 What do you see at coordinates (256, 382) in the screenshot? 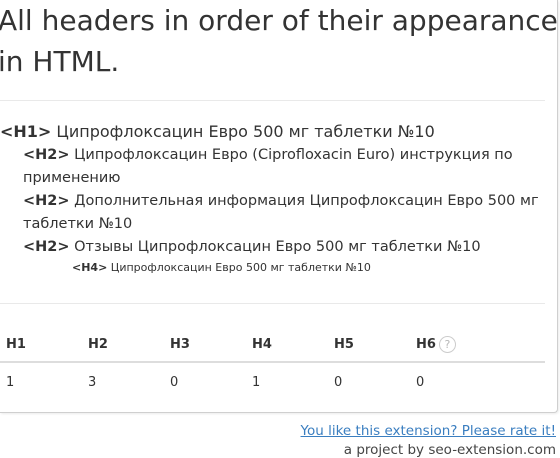
I see `count-h4: 1` at bounding box center [256, 382].